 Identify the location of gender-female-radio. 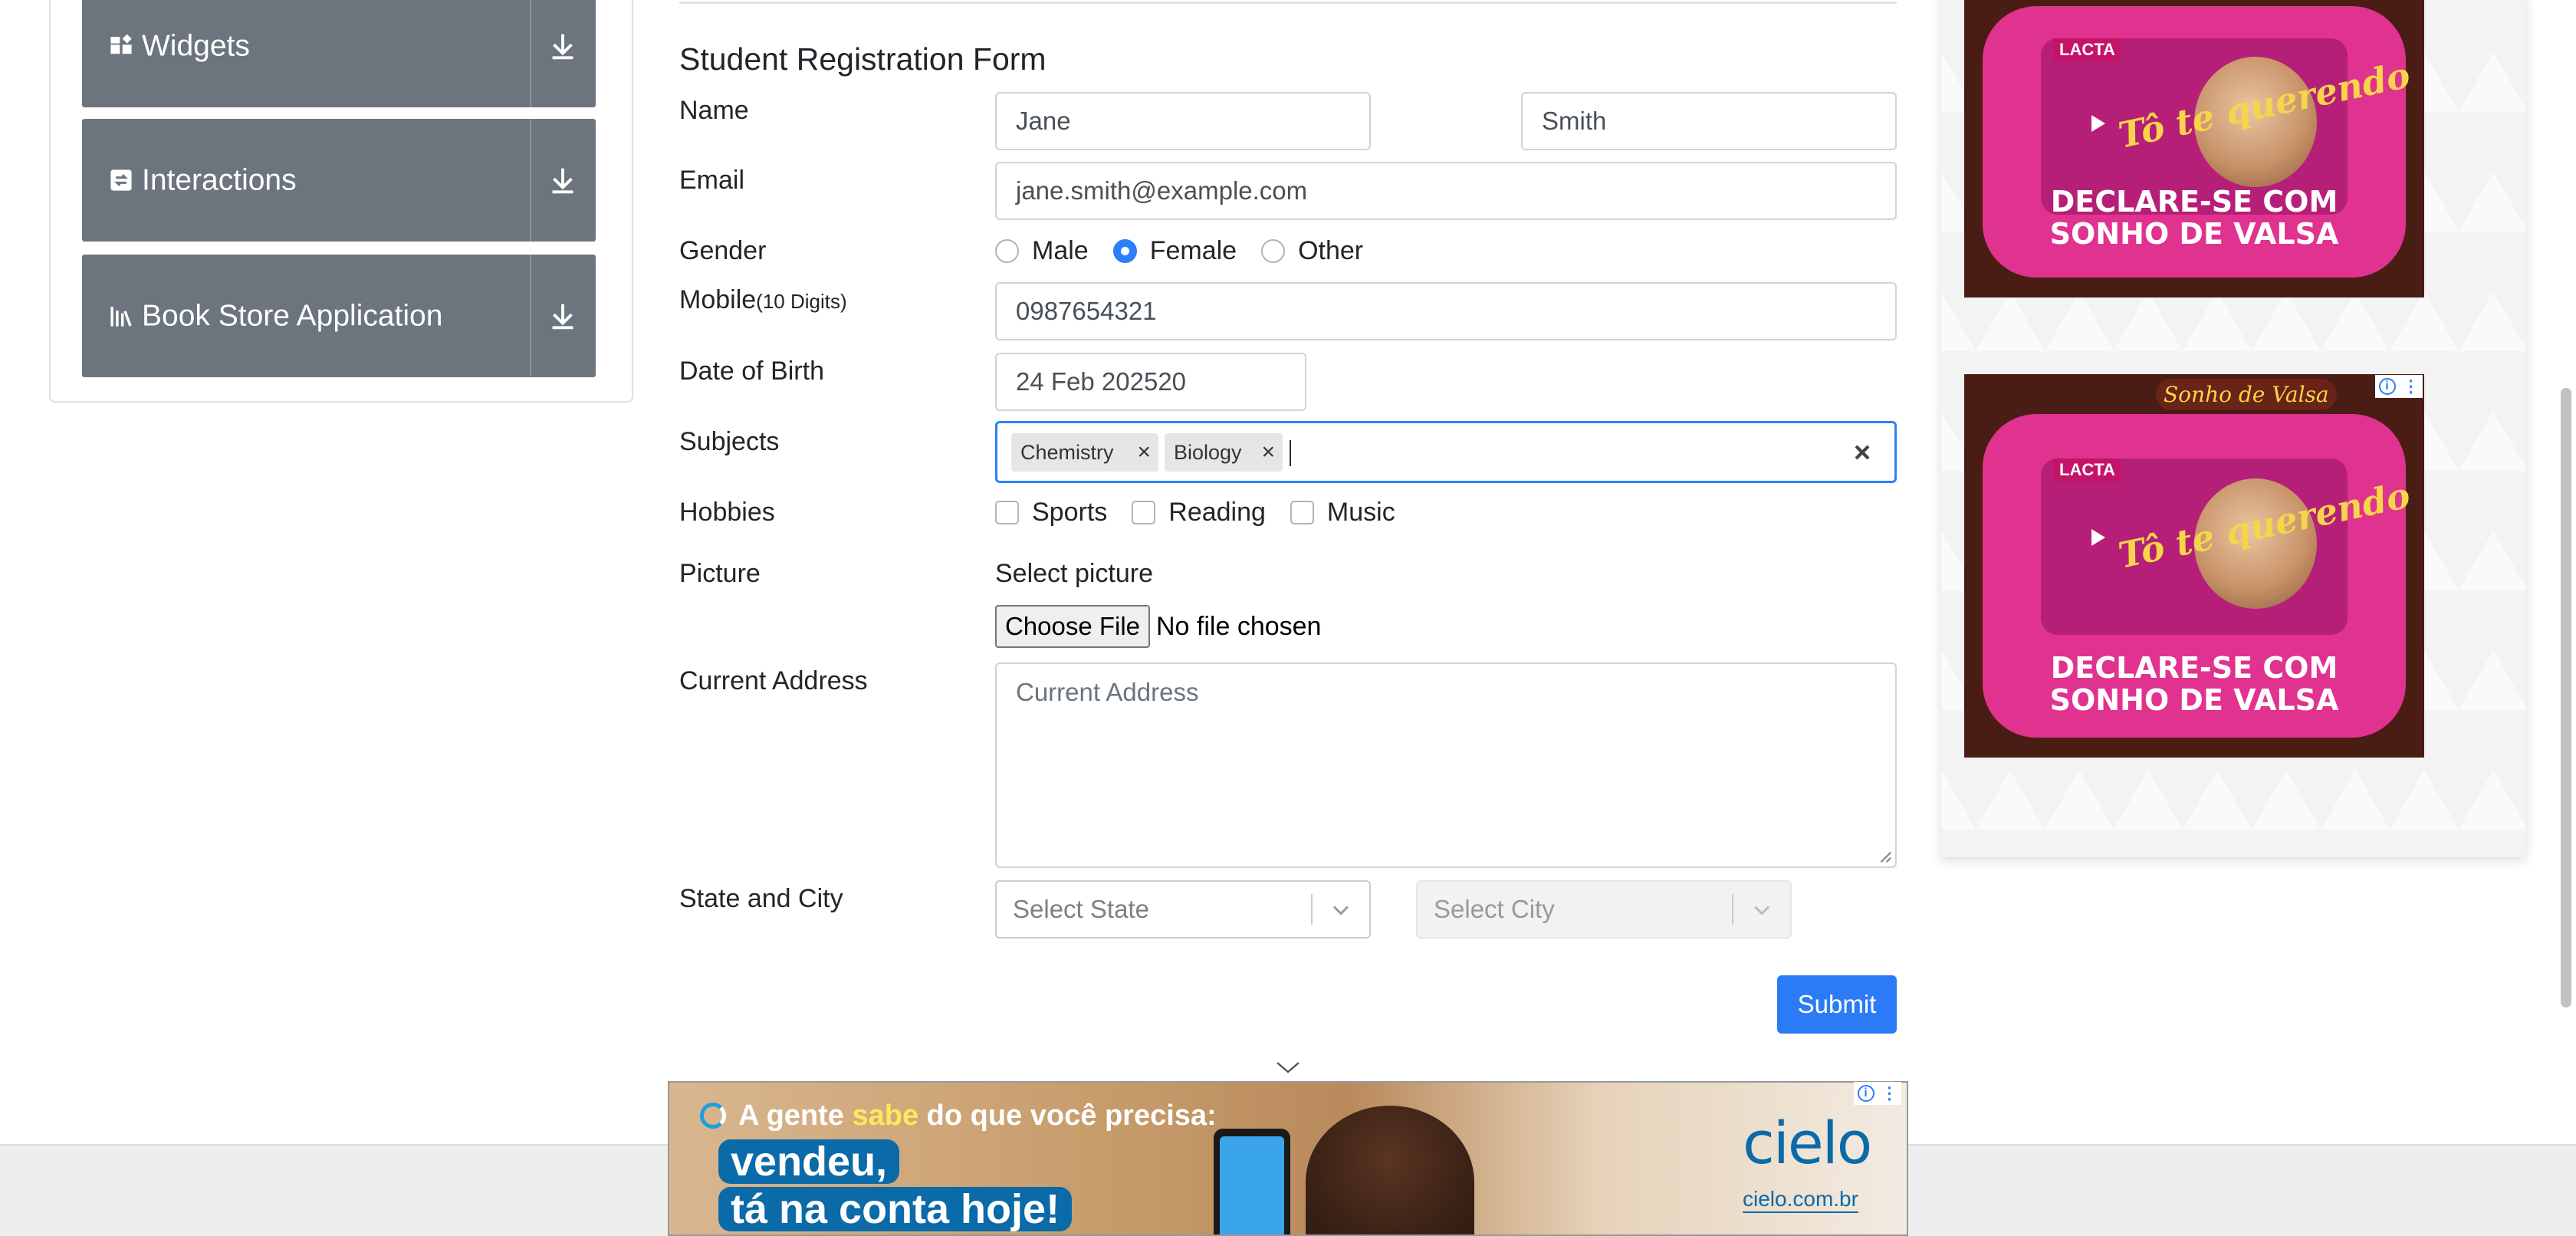
(1125, 250).